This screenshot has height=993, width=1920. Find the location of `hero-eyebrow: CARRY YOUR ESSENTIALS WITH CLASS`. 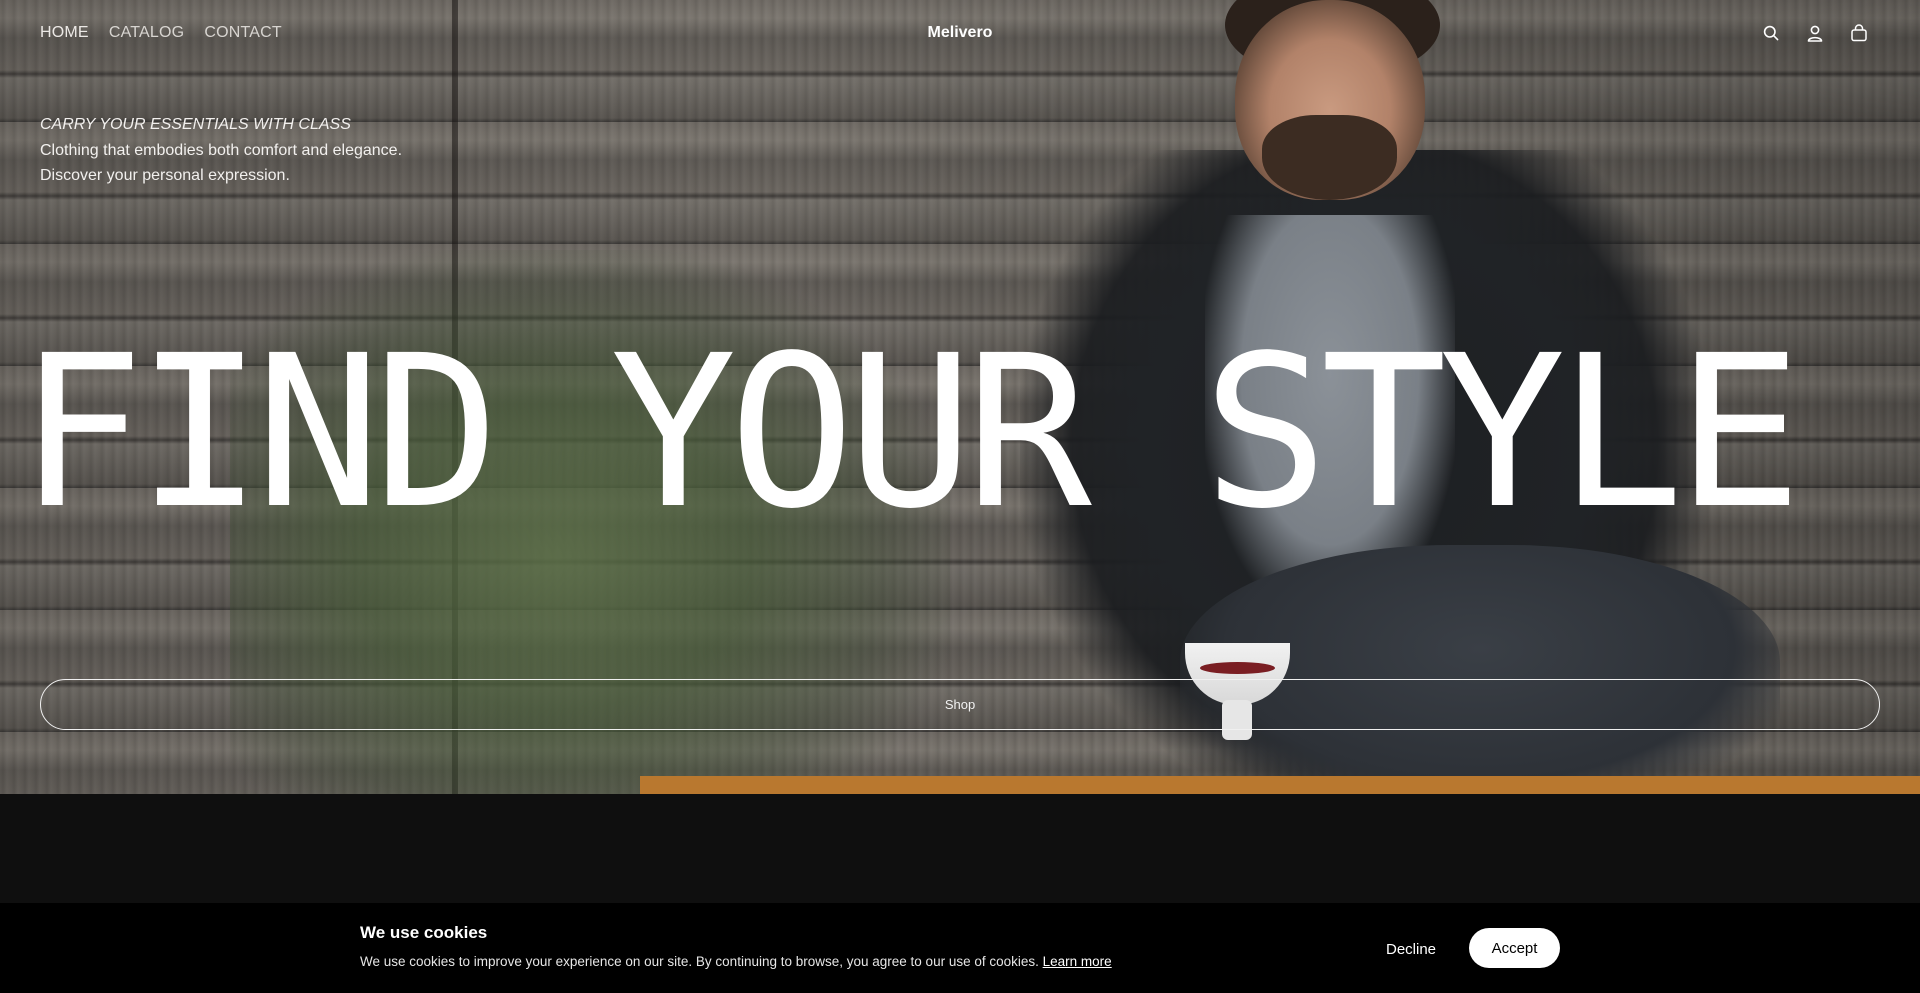

hero-eyebrow: CARRY YOUR ESSENTIALS WITH CLASS is located at coordinates (195, 124).